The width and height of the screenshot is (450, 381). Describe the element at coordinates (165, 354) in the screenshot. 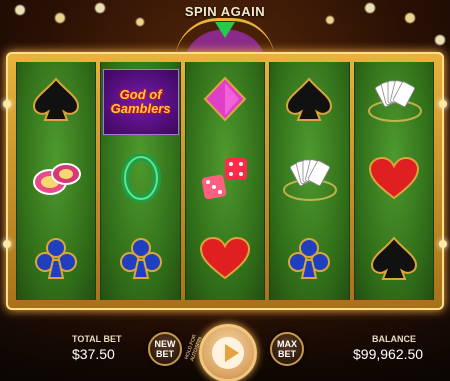

I see `new-bet-label-2: BET` at that location.